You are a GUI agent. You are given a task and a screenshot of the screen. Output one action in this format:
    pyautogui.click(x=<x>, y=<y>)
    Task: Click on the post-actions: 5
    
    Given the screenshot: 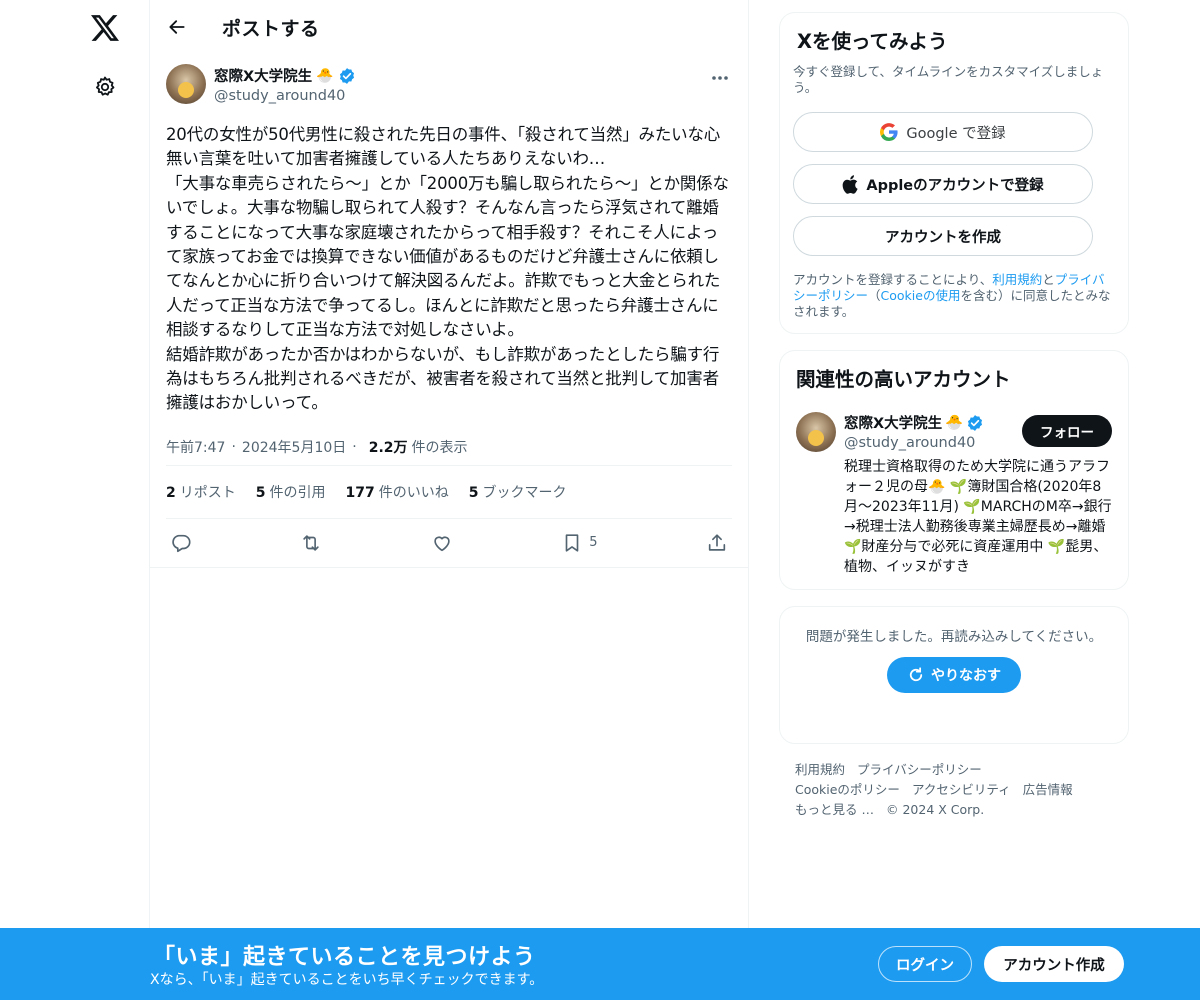 What is the action you would take?
    pyautogui.click(x=449, y=543)
    